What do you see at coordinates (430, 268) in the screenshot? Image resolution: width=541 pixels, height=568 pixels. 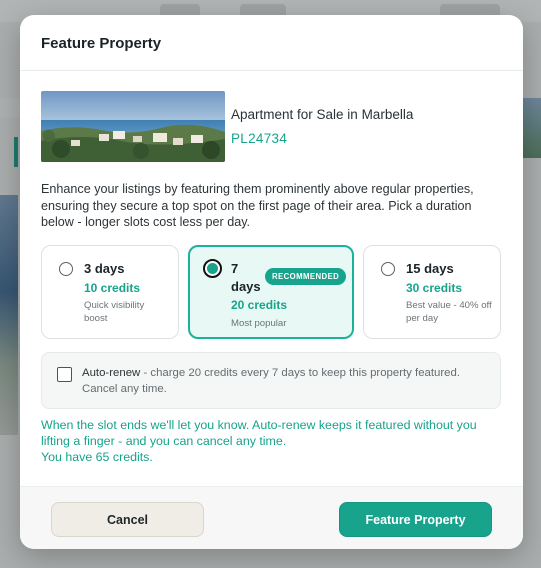 I see `option-days: 15 days` at bounding box center [430, 268].